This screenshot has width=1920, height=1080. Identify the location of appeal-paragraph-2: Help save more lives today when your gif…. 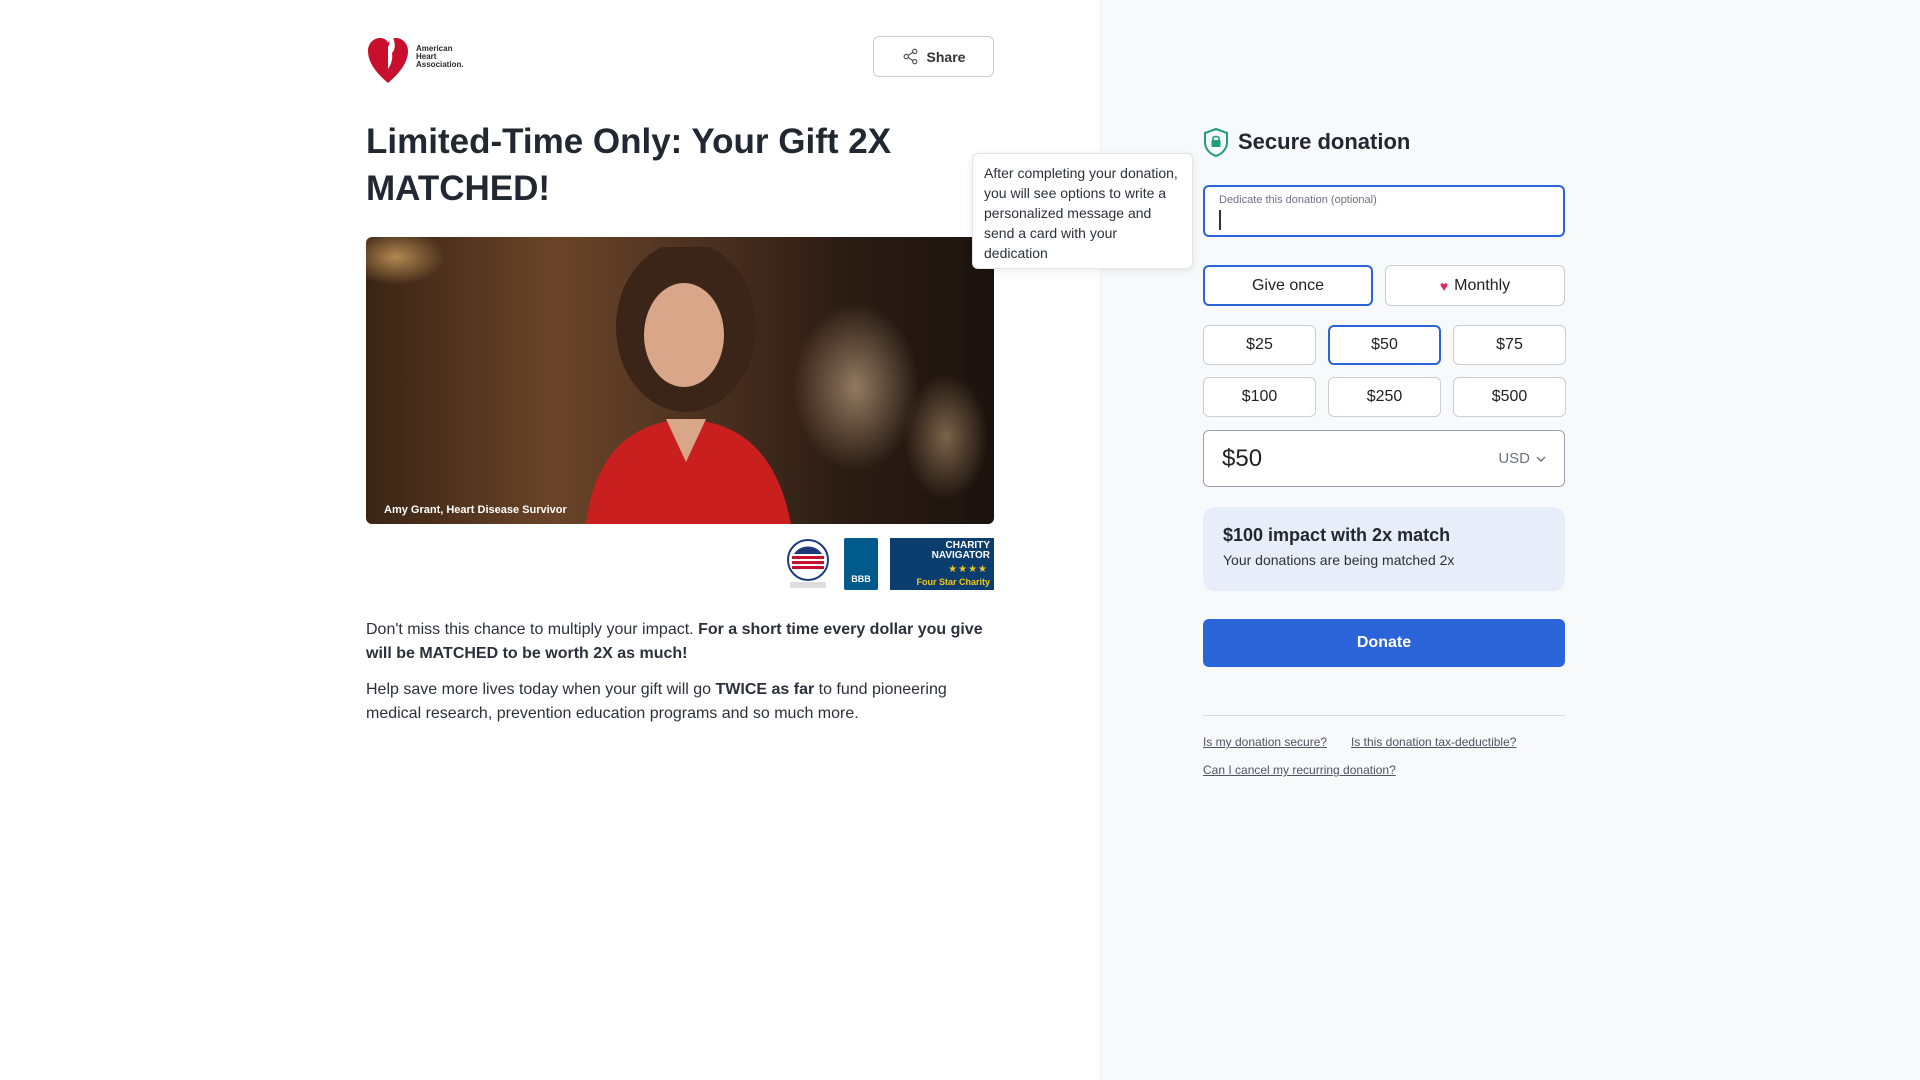
(656, 701).